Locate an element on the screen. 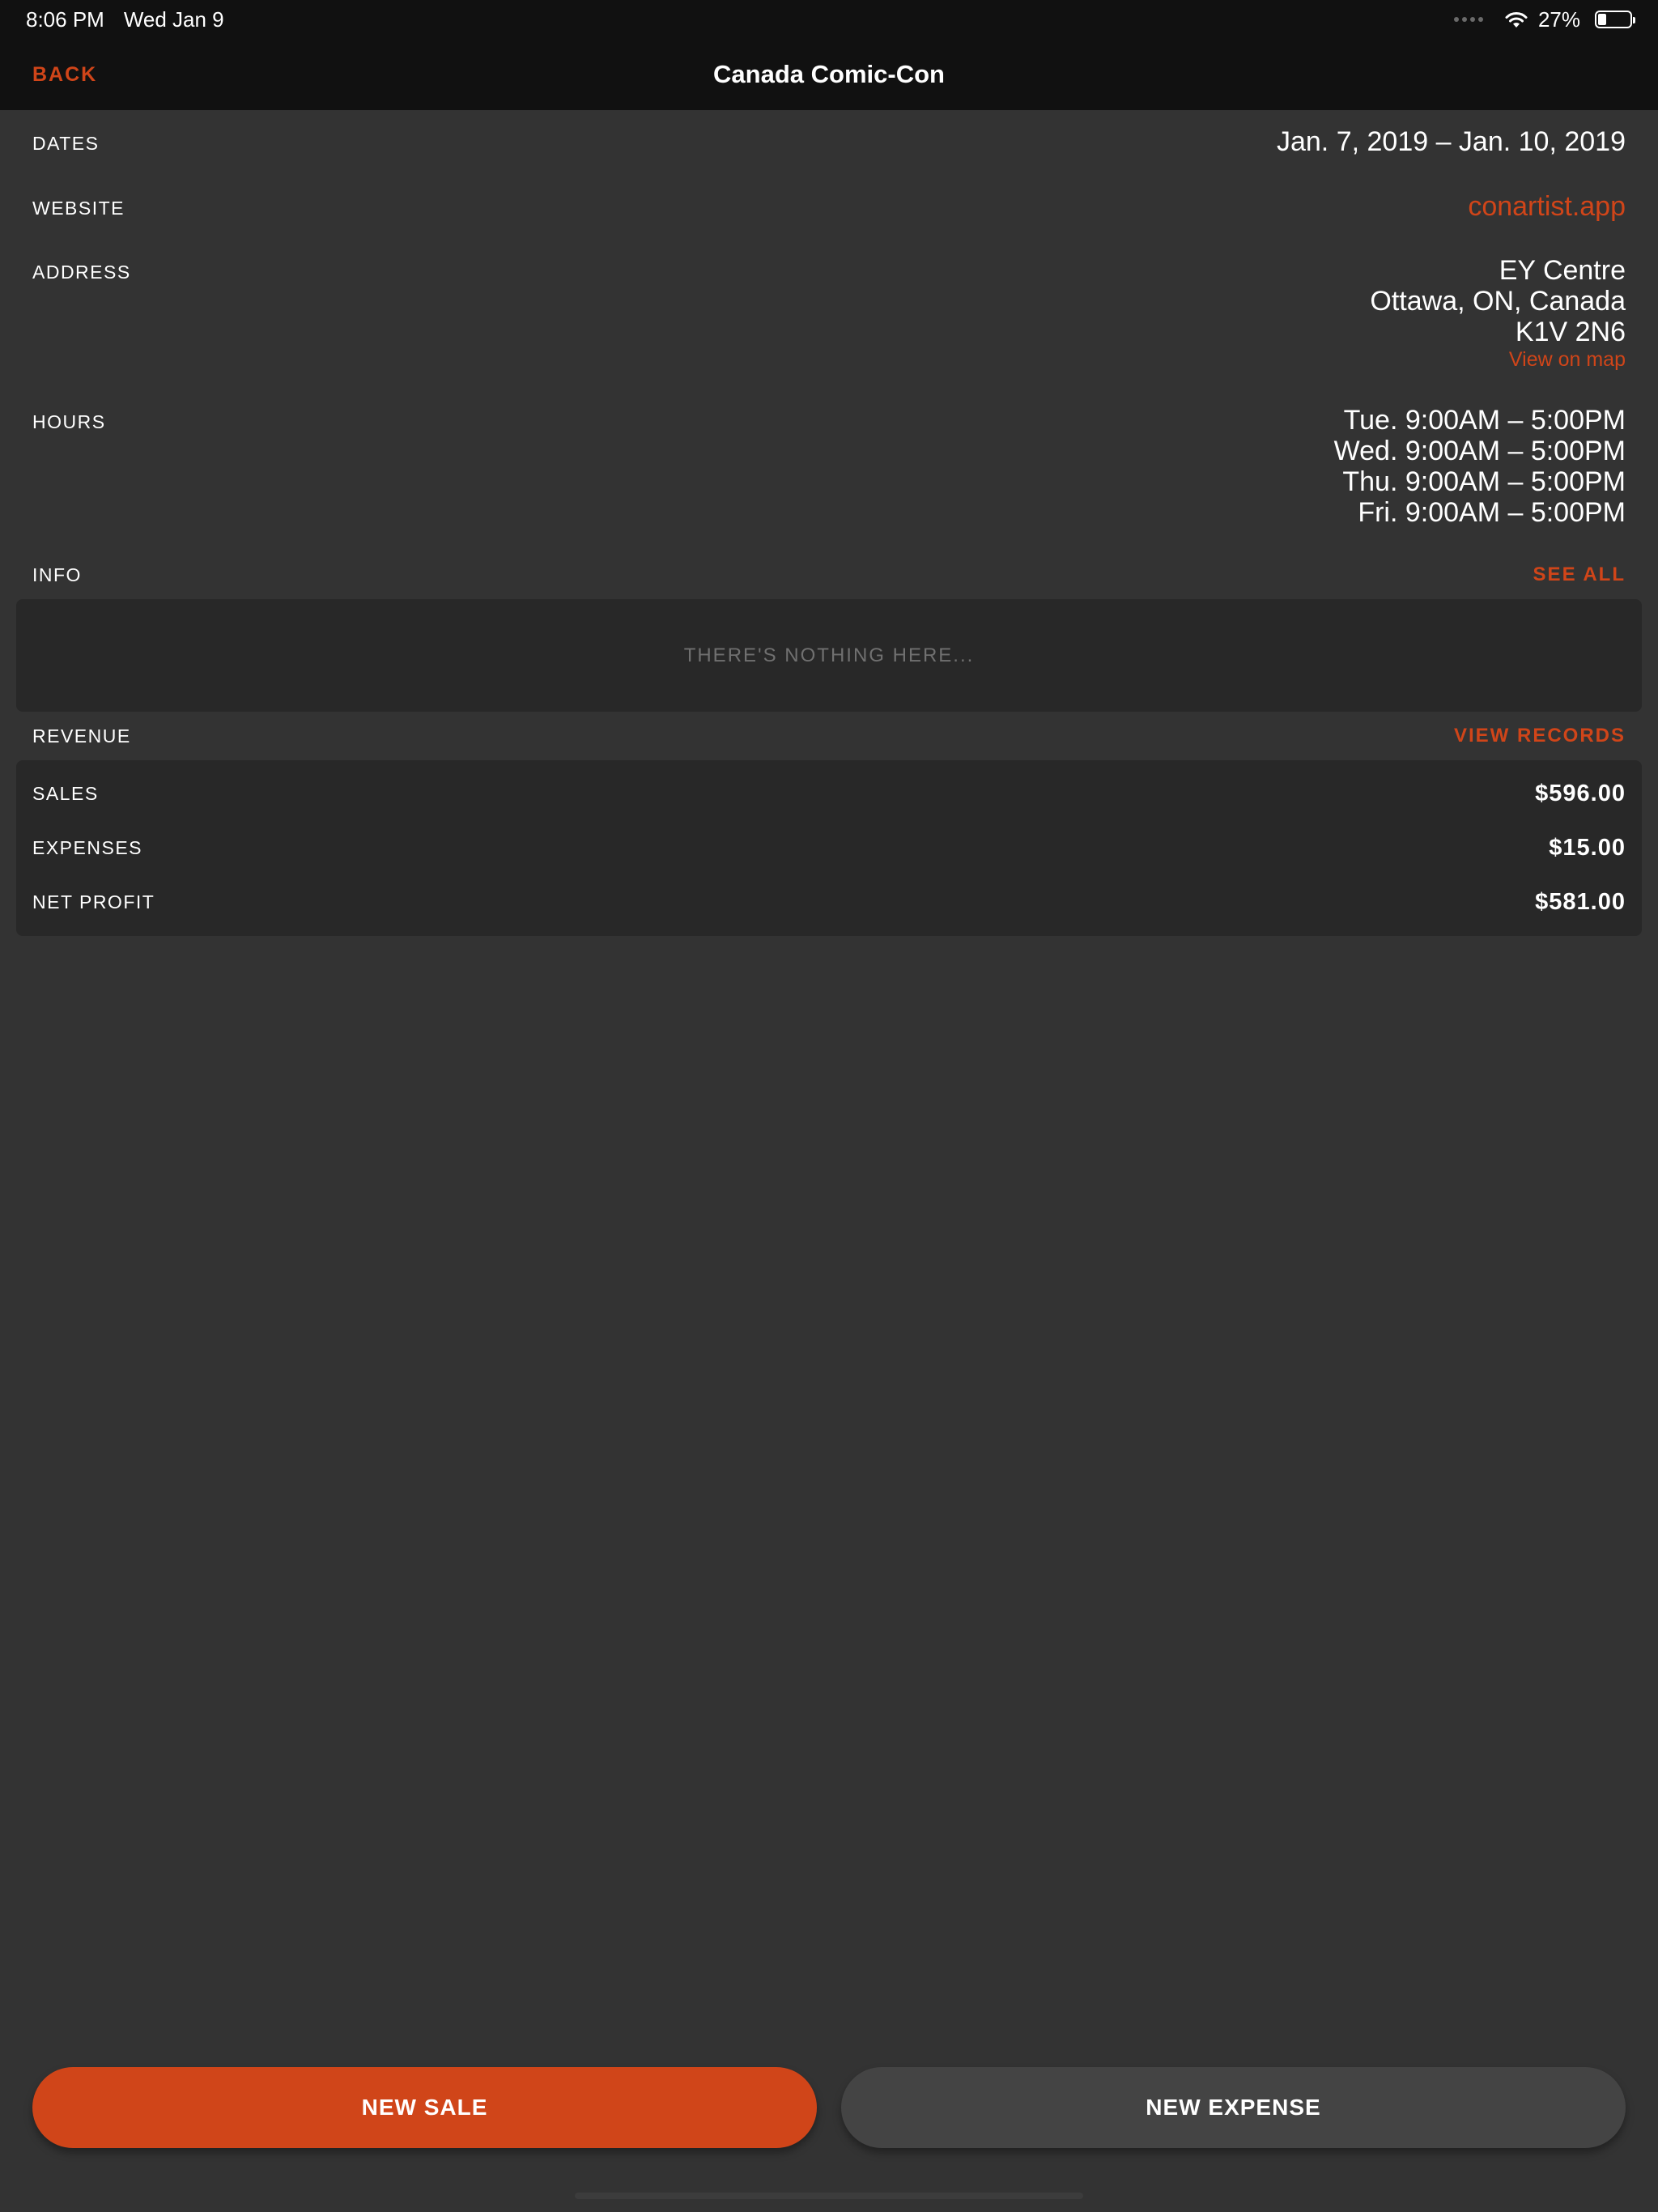 The image size is (1658, 2212). status-right: 27% is located at coordinates (1544, 19).